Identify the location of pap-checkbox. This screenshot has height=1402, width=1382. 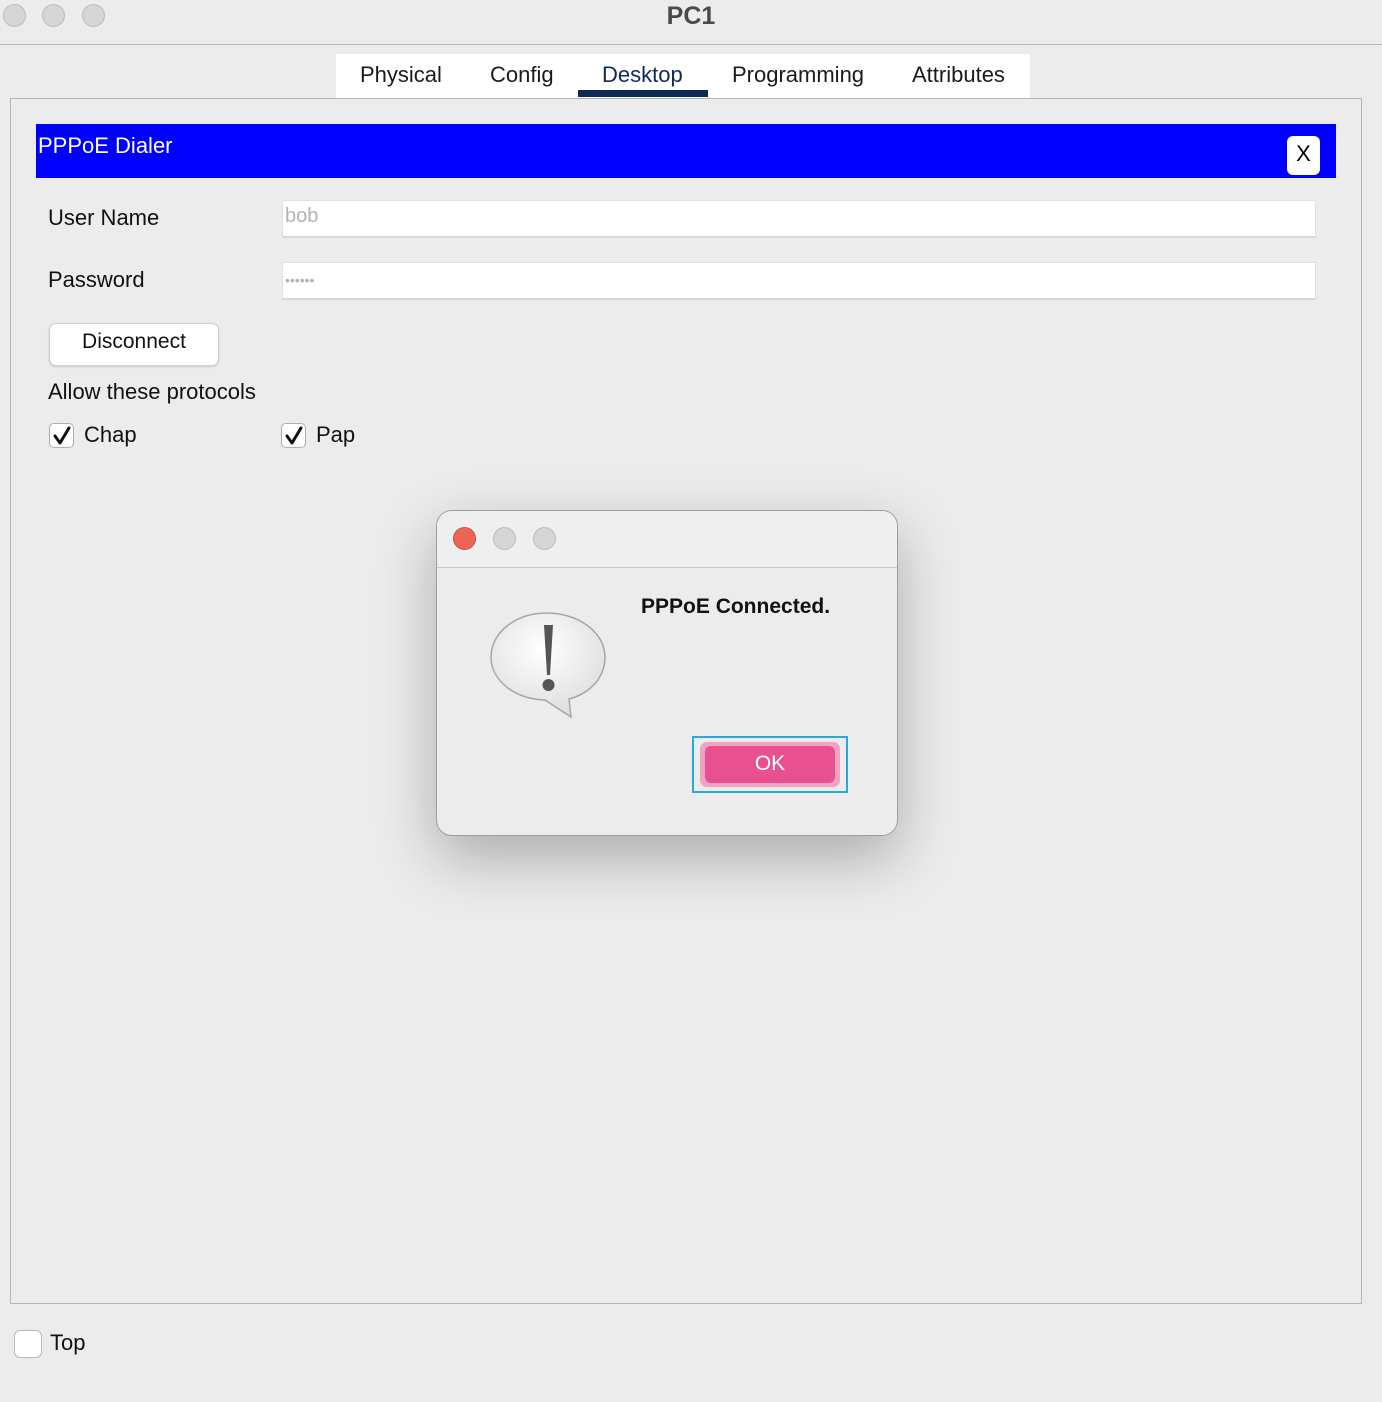
(293, 435).